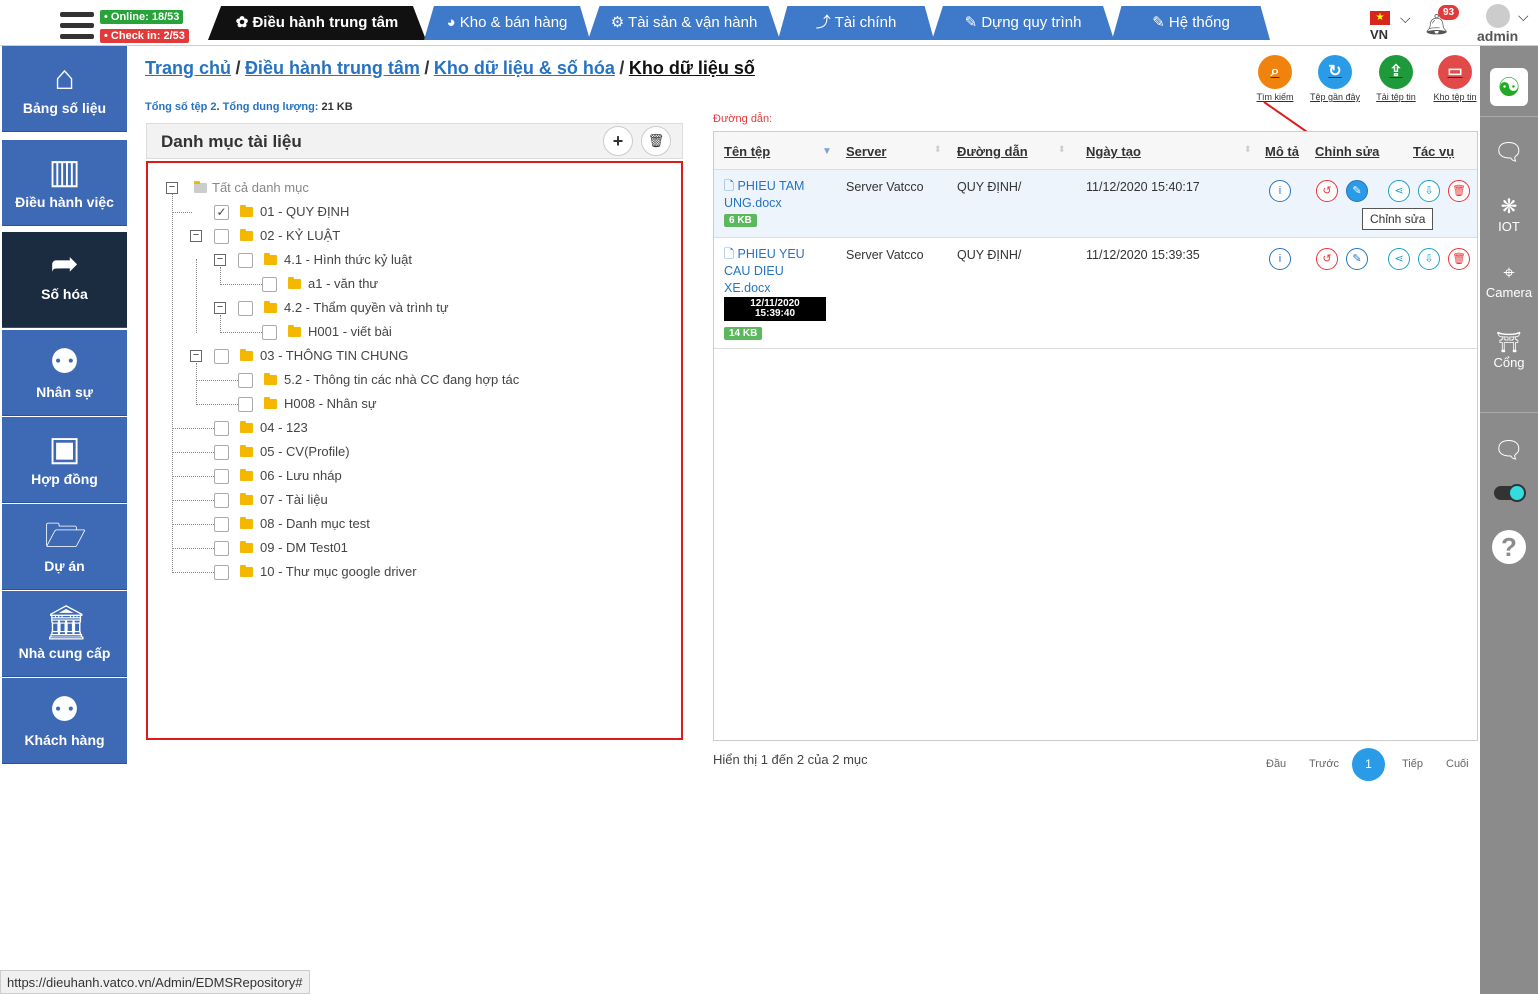  What do you see at coordinates (1509, 547) in the screenshot?
I see `help-icon: ?` at bounding box center [1509, 547].